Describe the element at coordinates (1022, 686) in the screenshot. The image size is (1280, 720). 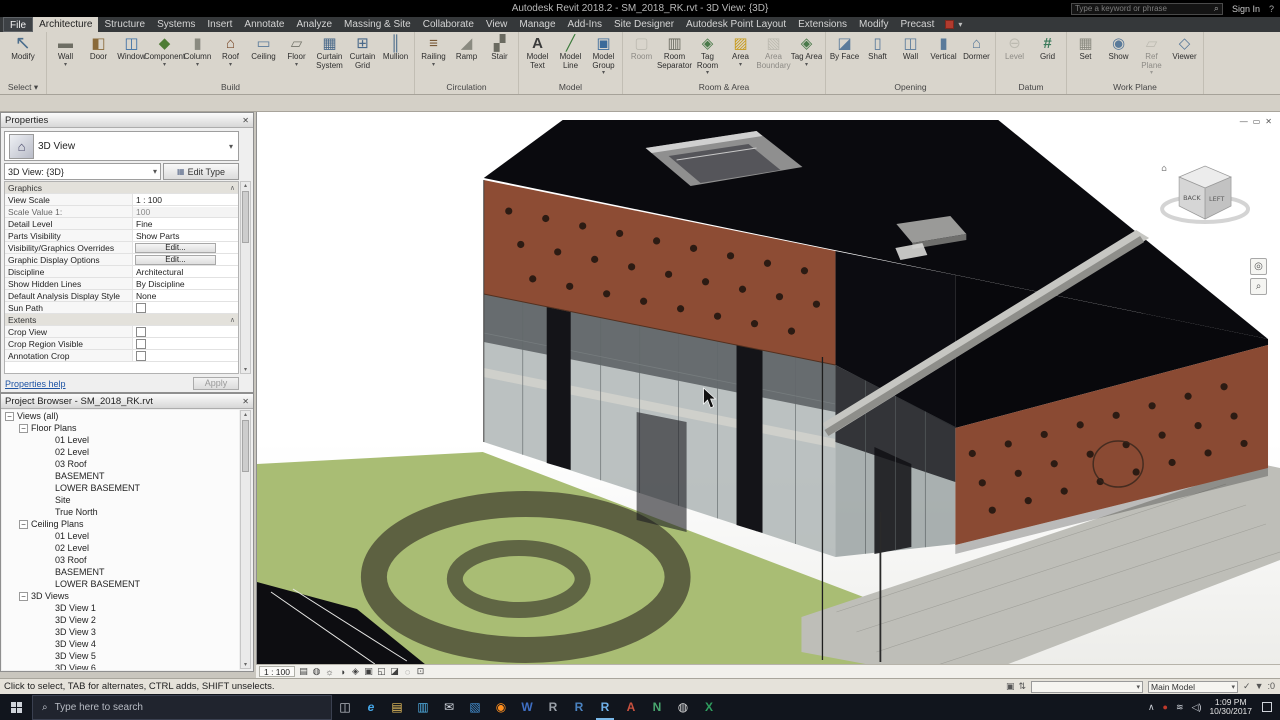
I see `design-options-icon: ⇅` at that location.